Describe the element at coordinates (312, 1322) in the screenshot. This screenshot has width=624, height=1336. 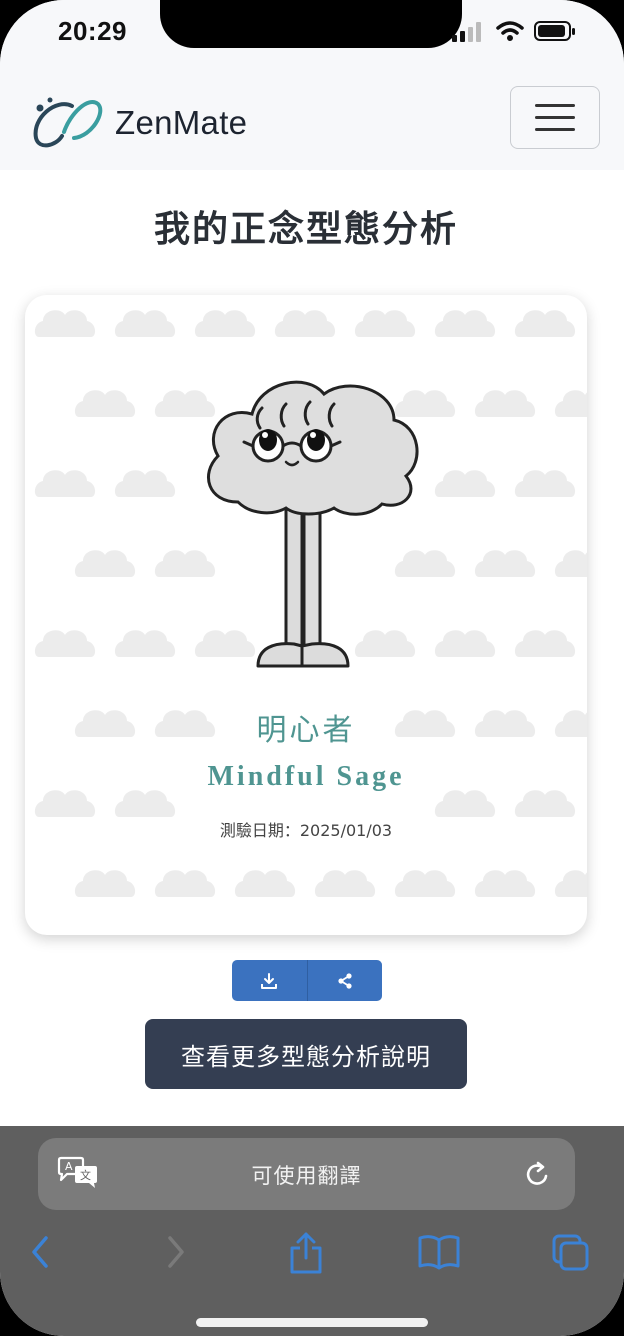
I see `home-indicator` at that location.